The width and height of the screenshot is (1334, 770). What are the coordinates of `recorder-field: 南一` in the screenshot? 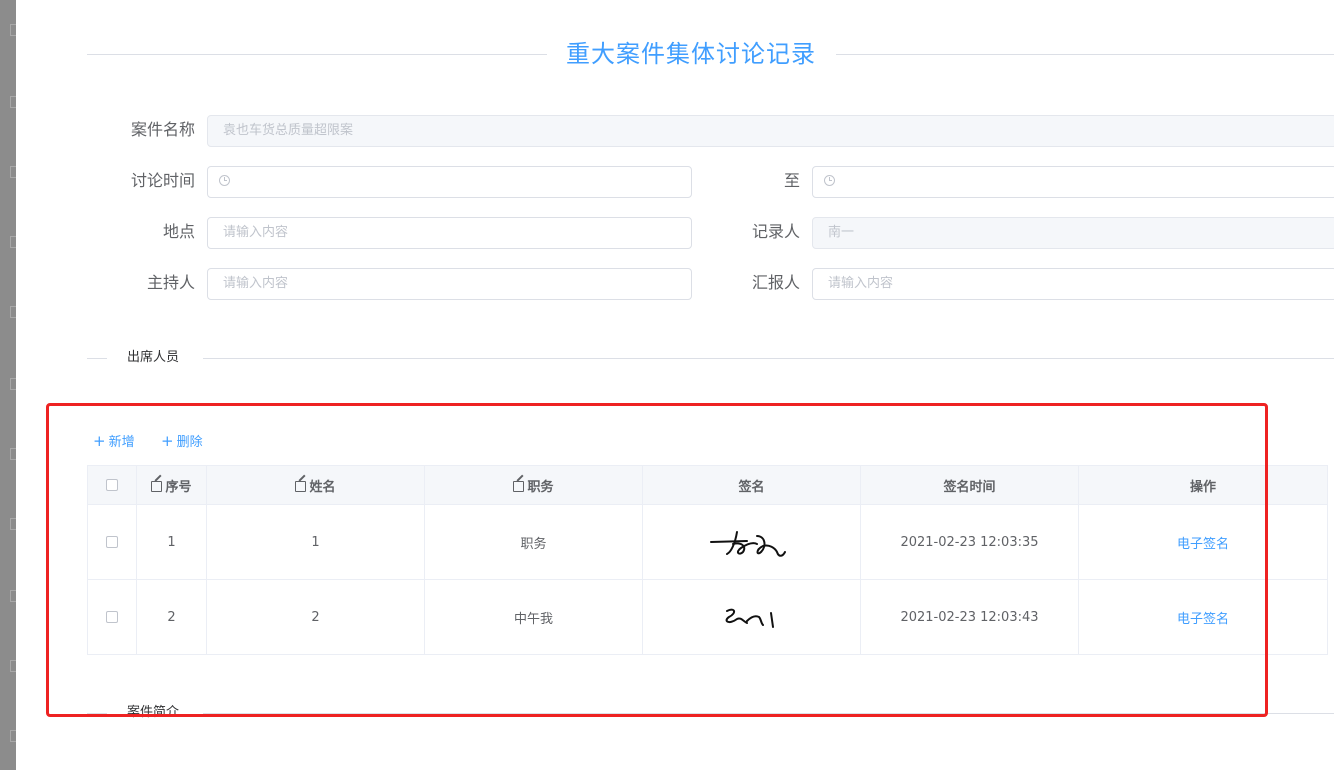 It's located at (1073, 233).